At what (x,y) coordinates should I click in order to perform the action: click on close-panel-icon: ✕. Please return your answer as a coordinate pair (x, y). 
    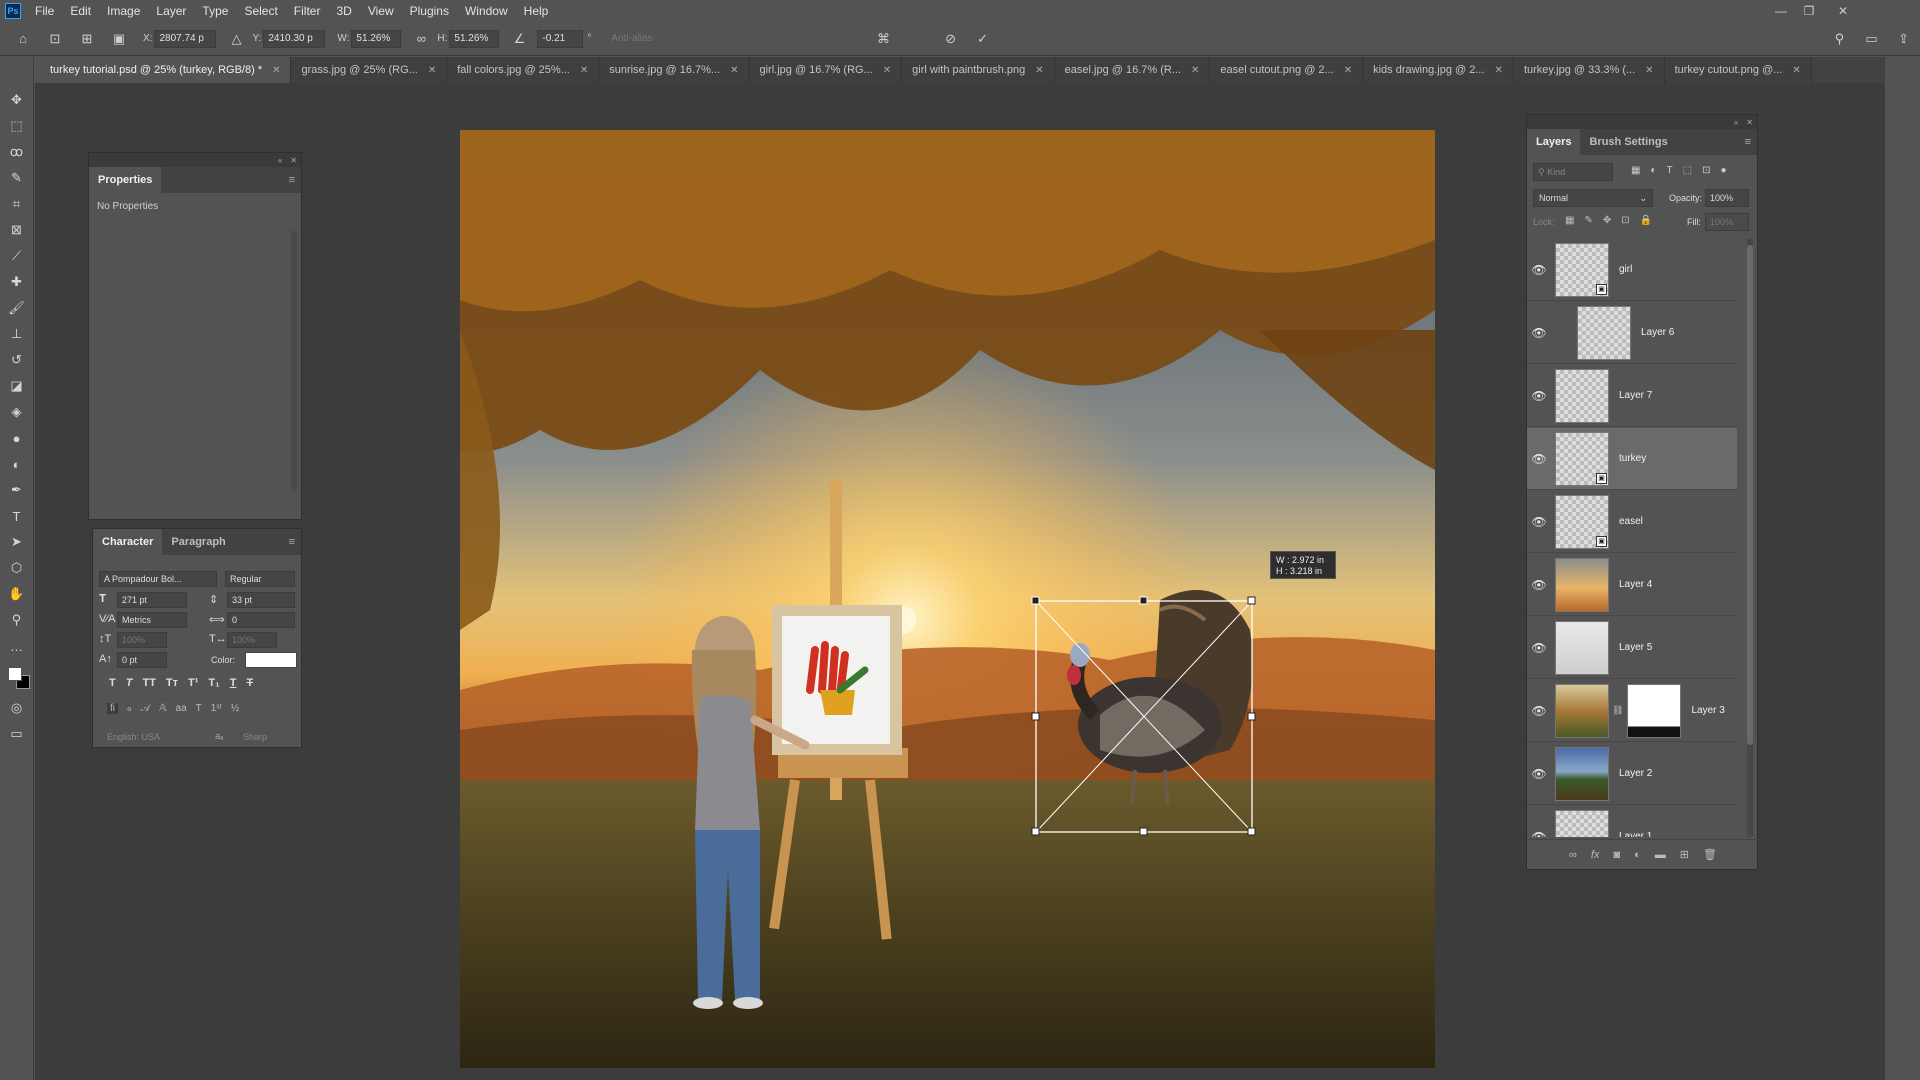
    Looking at the image, I should click on (1749, 122).